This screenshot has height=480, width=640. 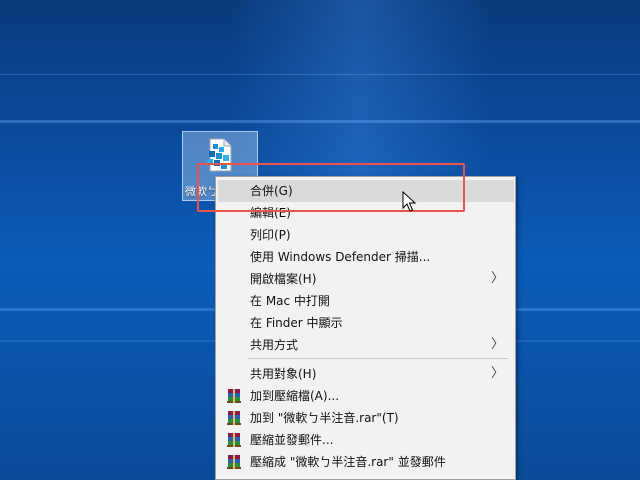 What do you see at coordinates (366, 323) in the screenshot?
I see `menu-item: 在 Finder 中顯示` at bounding box center [366, 323].